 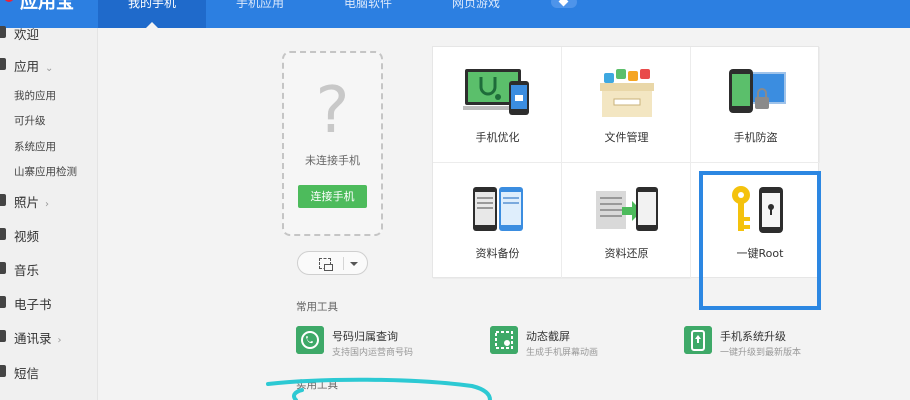 I want to click on more-tabs-button, so click(x=564, y=4).